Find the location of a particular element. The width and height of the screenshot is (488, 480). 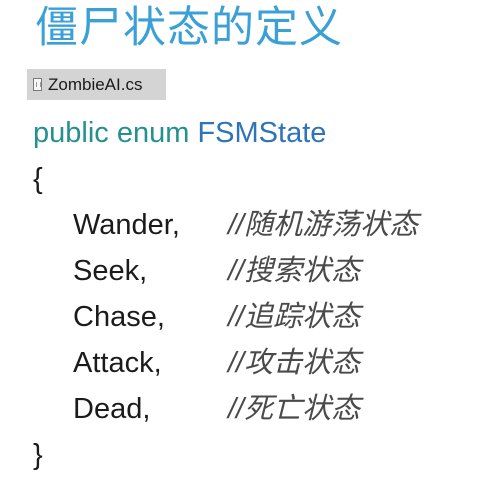

file-tab: ZombieAI.cs is located at coordinates (96, 84).